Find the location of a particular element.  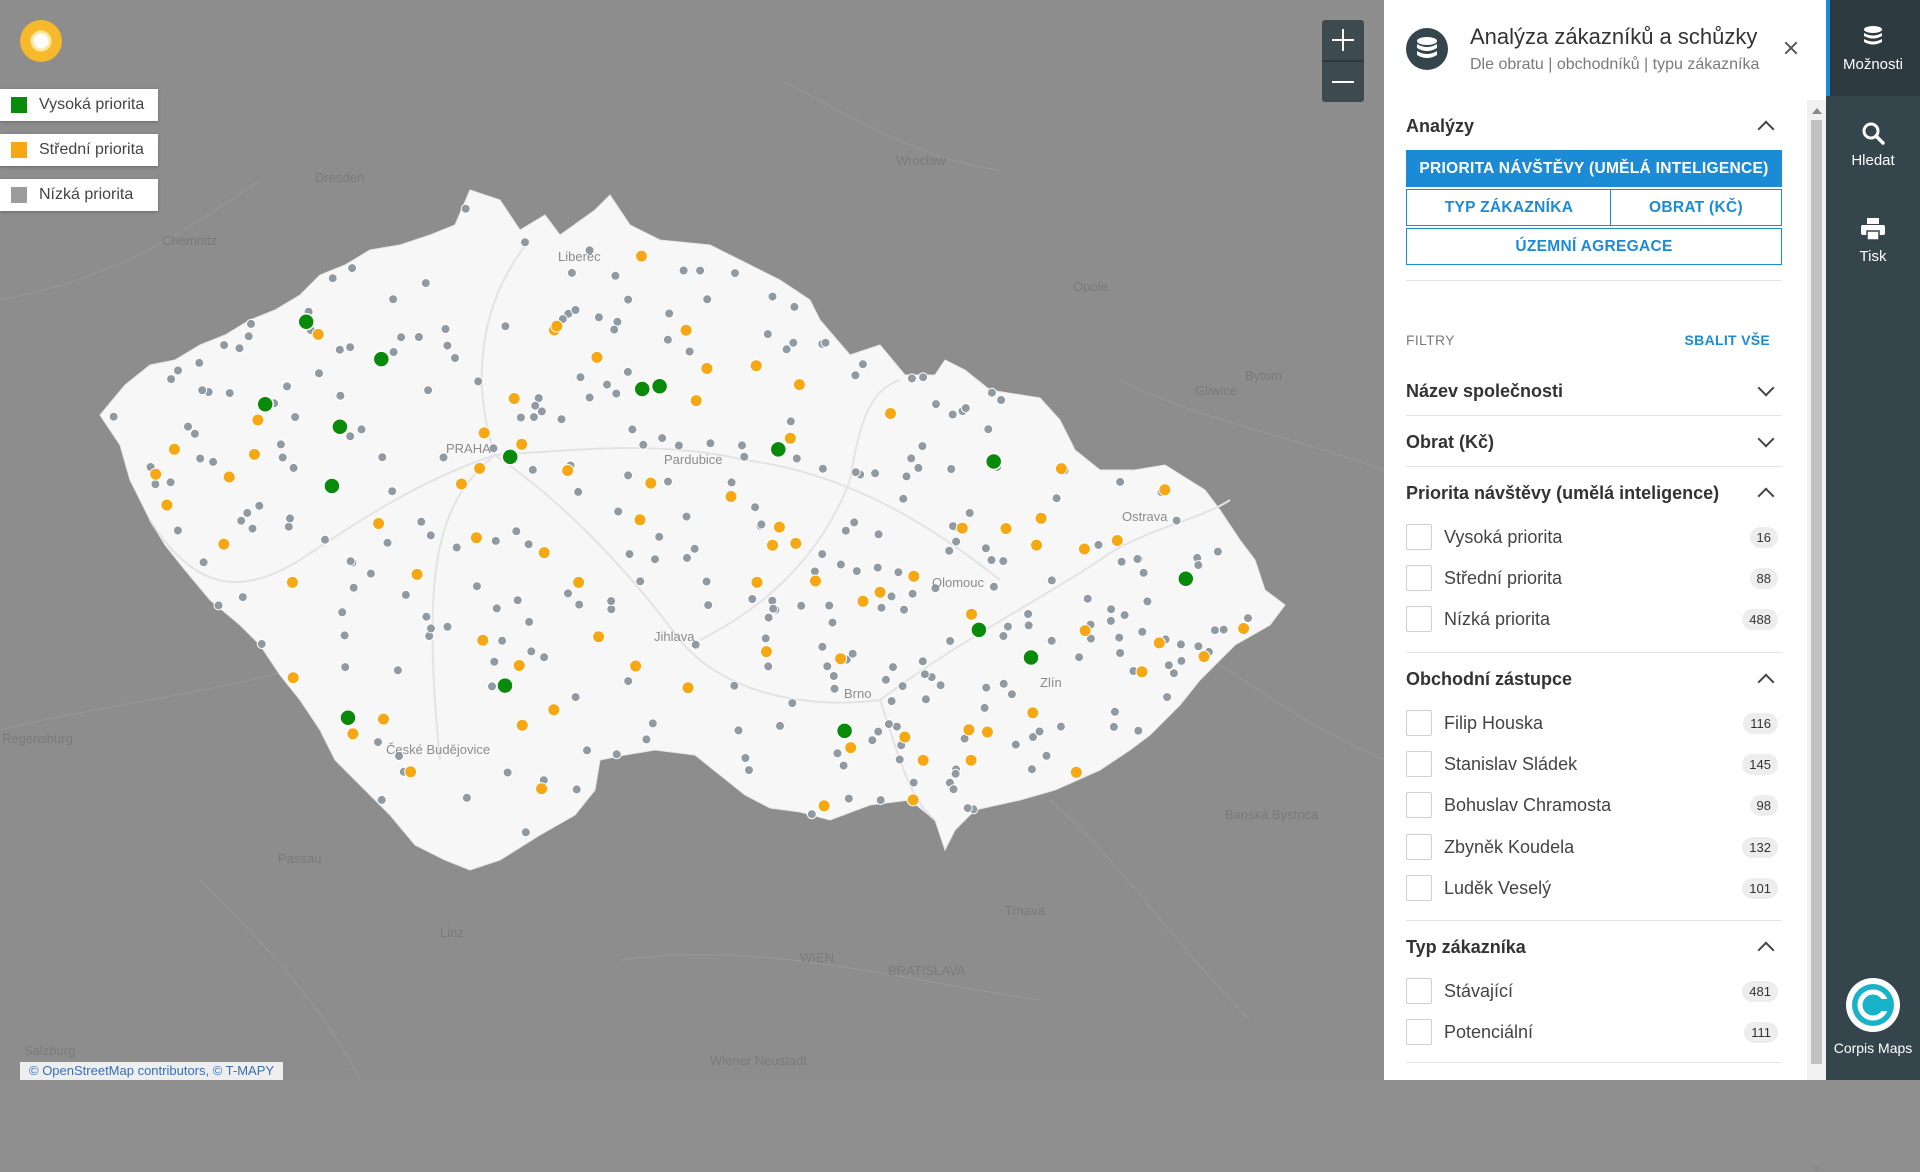

analysis-button-customer-type: TYP ZÁKAZNÍKA is located at coordinates (1509, 207).